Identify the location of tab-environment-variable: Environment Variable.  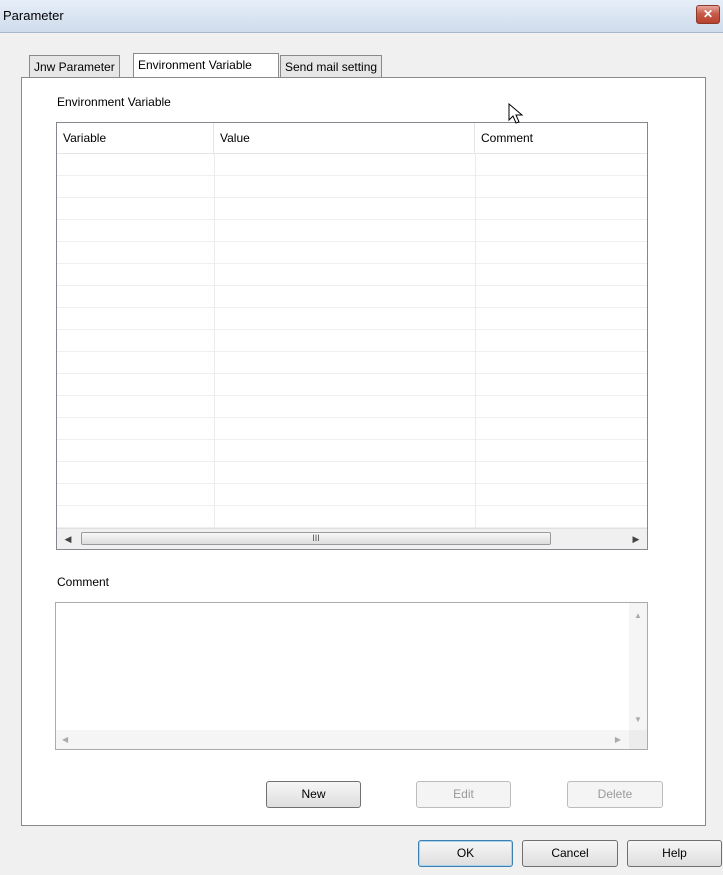
(206, 65).